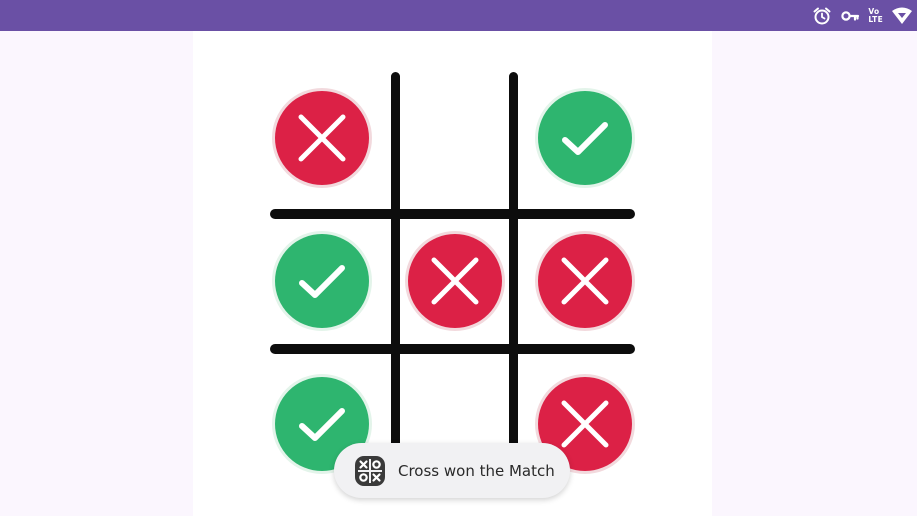 This screenshot has height=516, width=917. I want to click on status-icons: Vo LTE, so click(862, 16).